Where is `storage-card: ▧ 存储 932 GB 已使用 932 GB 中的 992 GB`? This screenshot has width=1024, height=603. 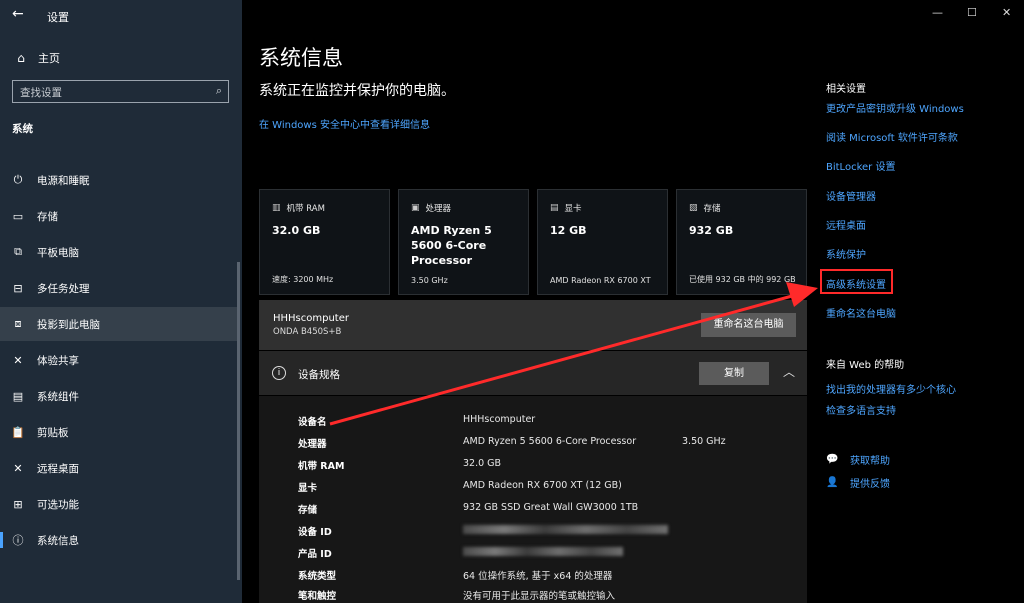 storage-card: ▧ 存储 932 GB 已使用 932 GB 中的 992 GB is located at coordinates (741, 242).